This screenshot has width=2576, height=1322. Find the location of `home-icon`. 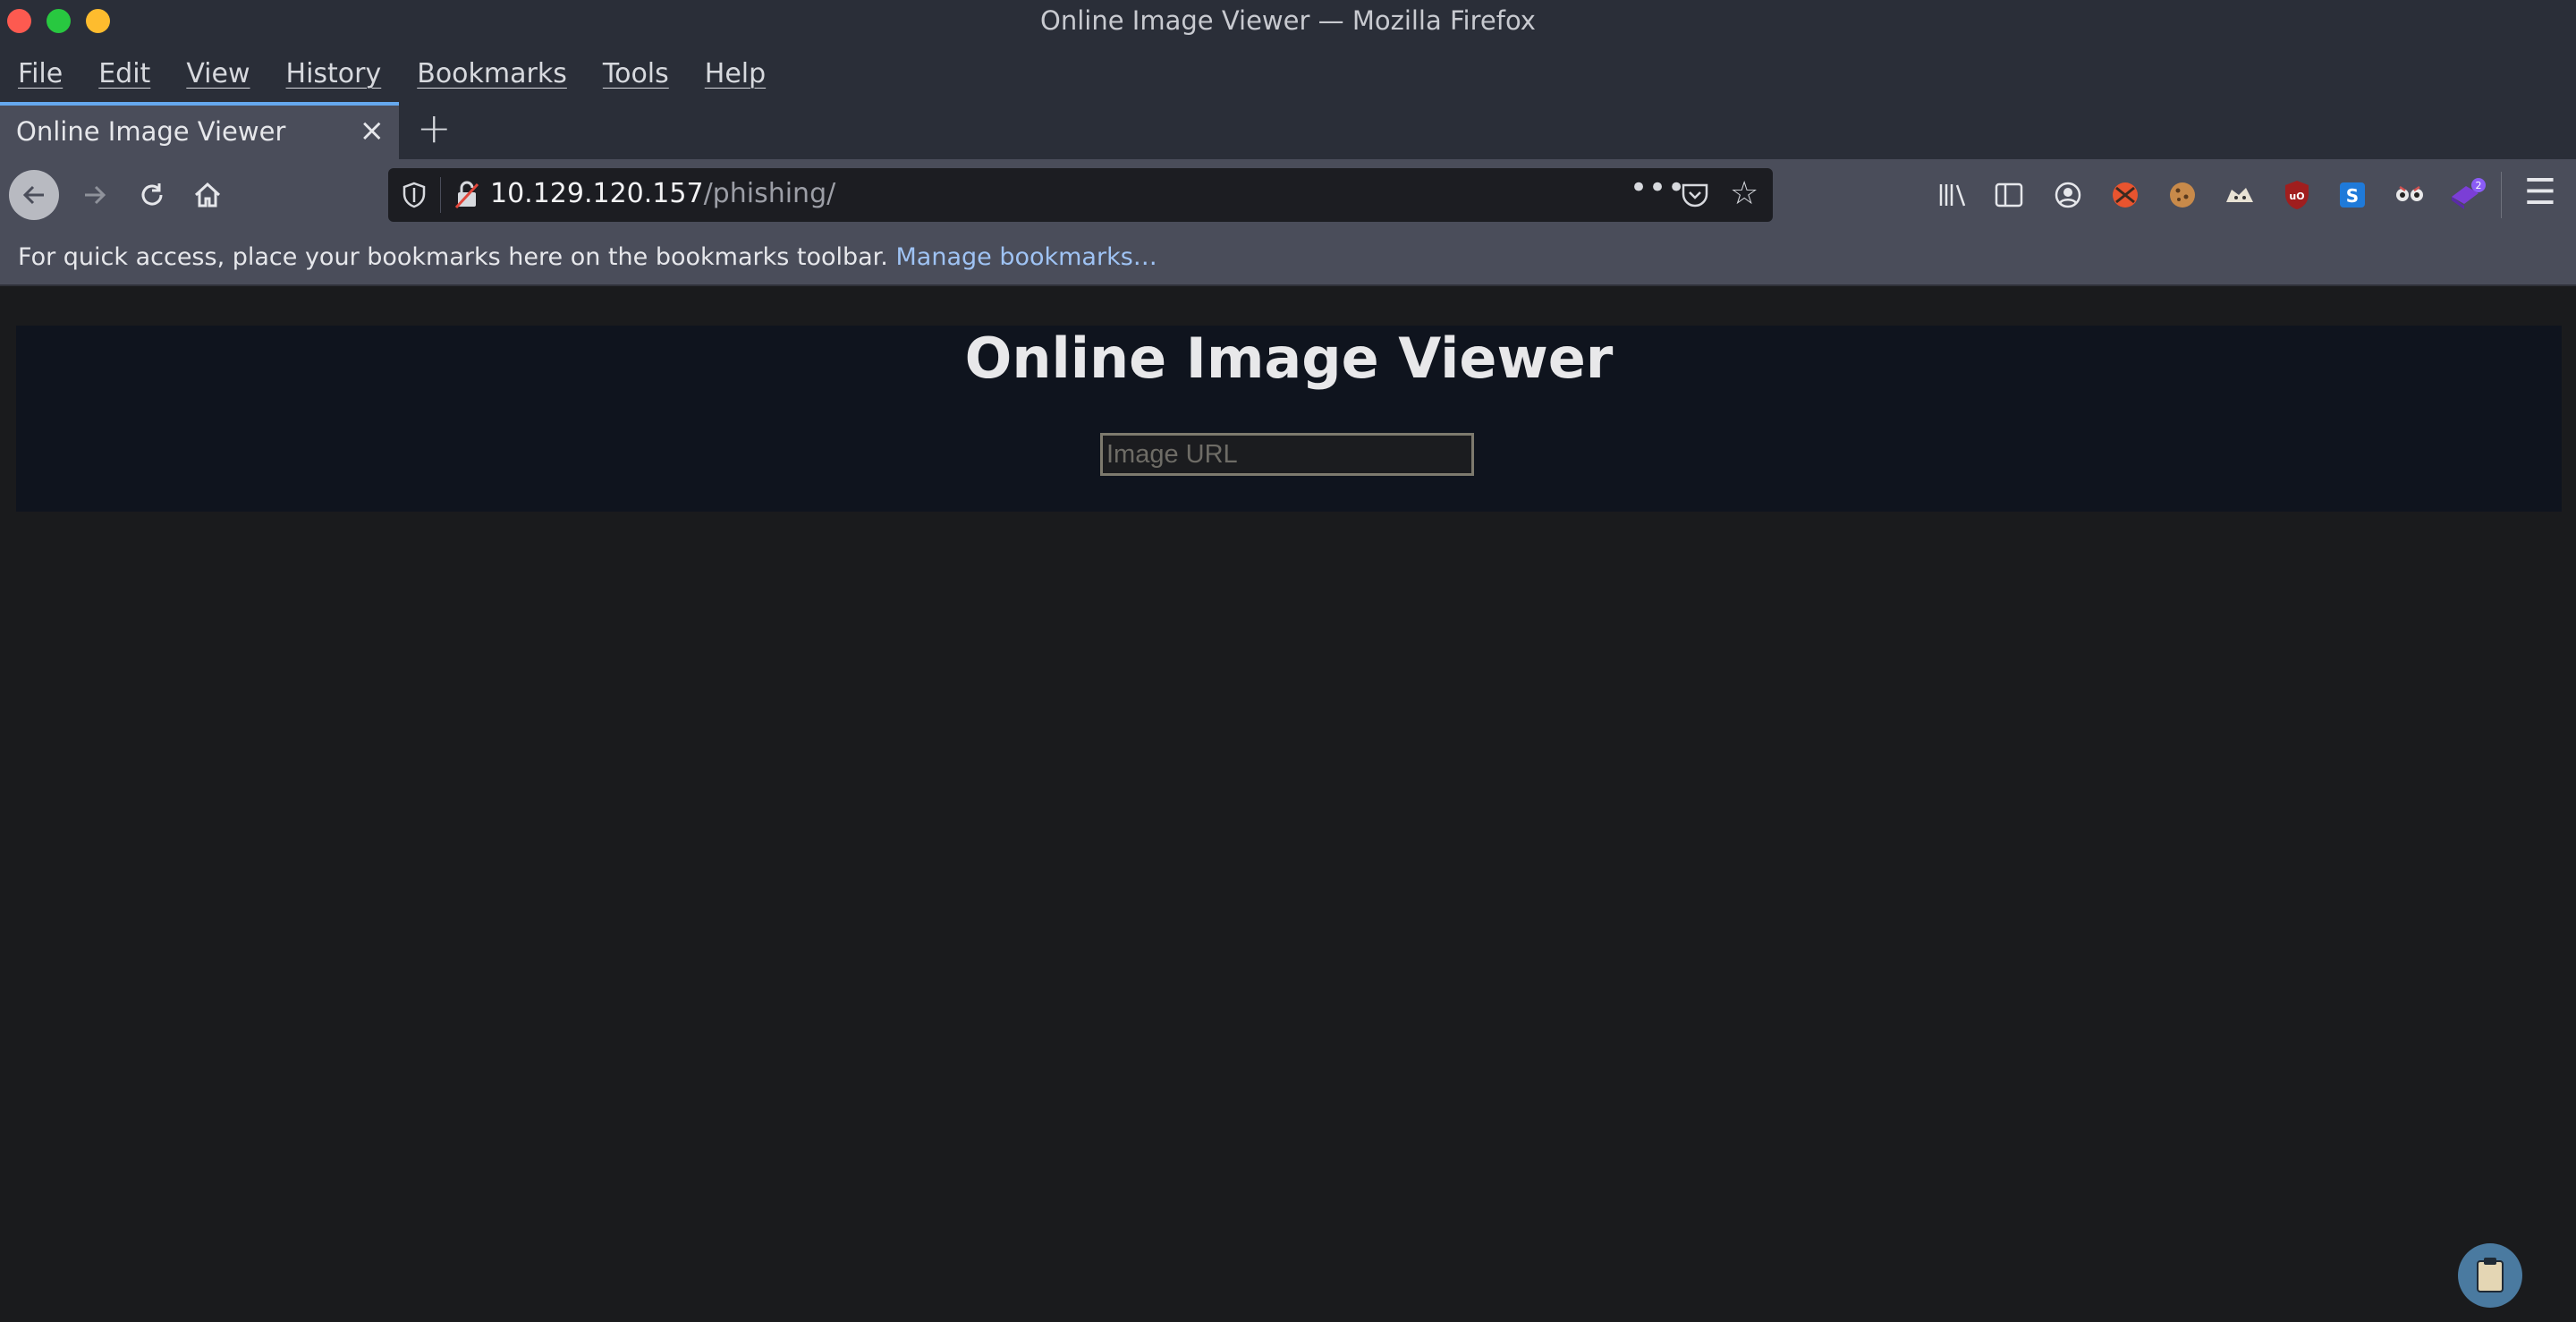

home-icon is located at coordinates (207, 195).